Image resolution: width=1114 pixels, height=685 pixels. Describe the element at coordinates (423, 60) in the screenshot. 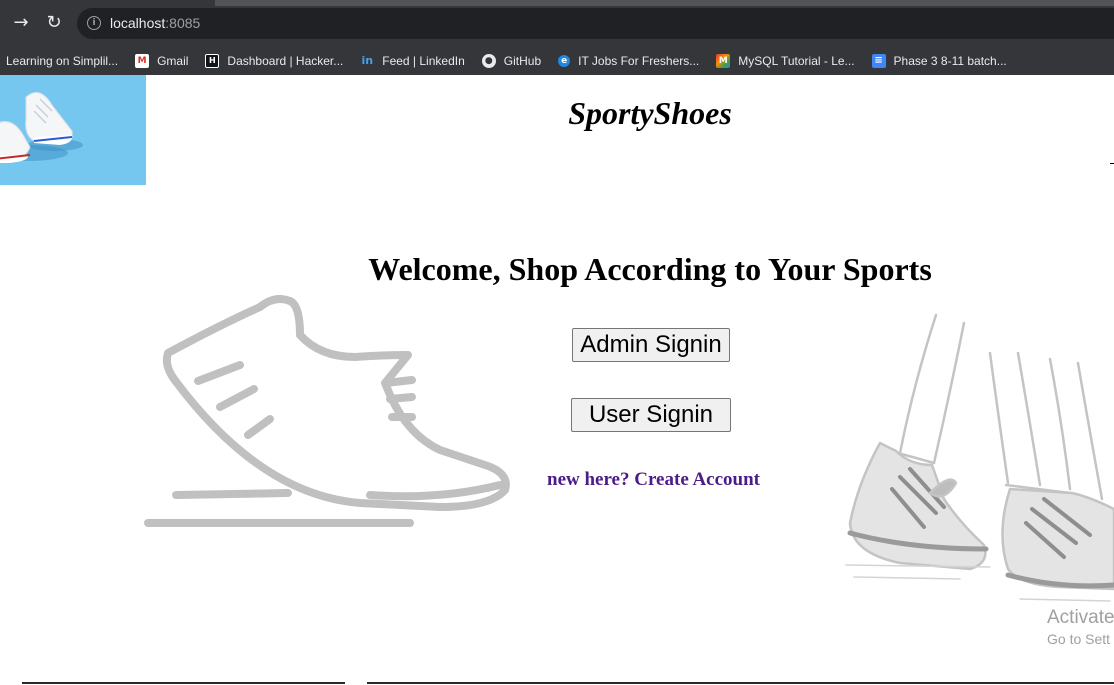

I see `bookmark-label: Feed | LinkedIn` at that location.